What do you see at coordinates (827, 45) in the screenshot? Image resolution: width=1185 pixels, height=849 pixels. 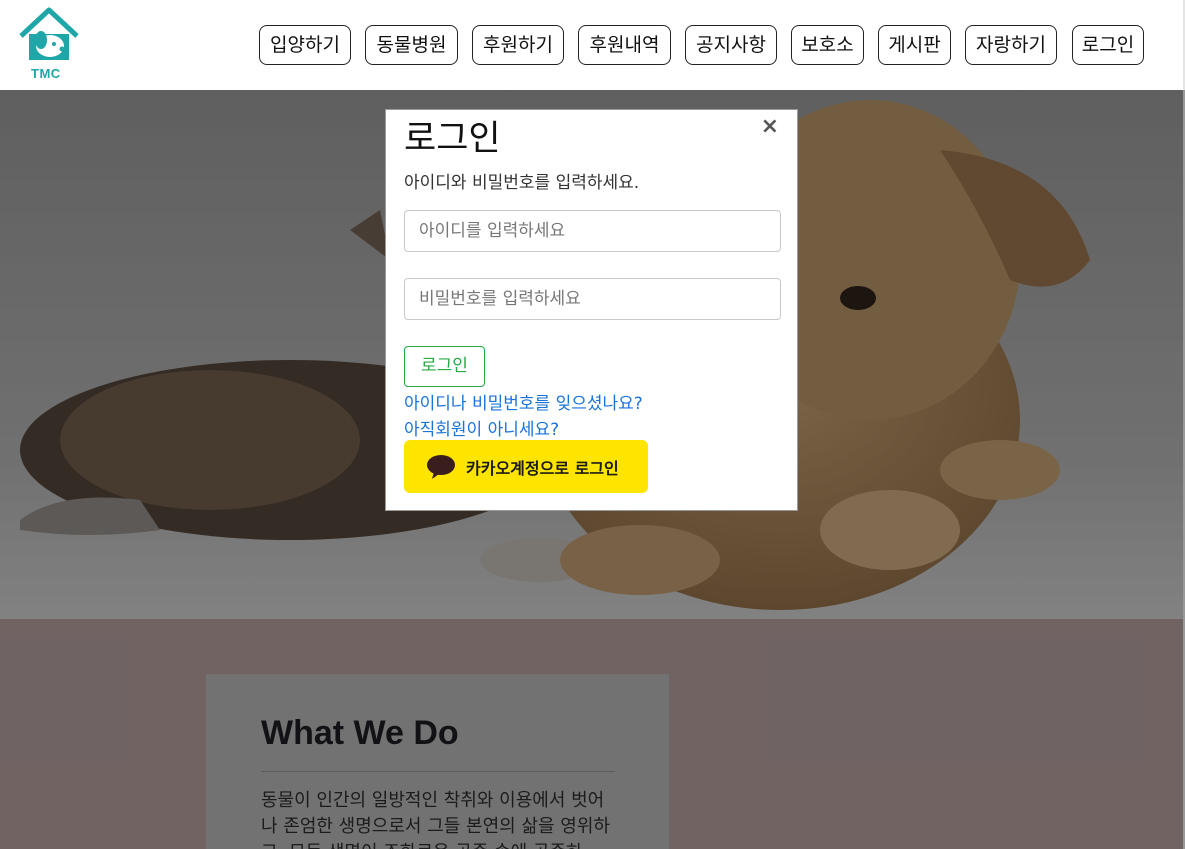 I see `nav-shelter: 보호소` at bounding box center [827, 45].